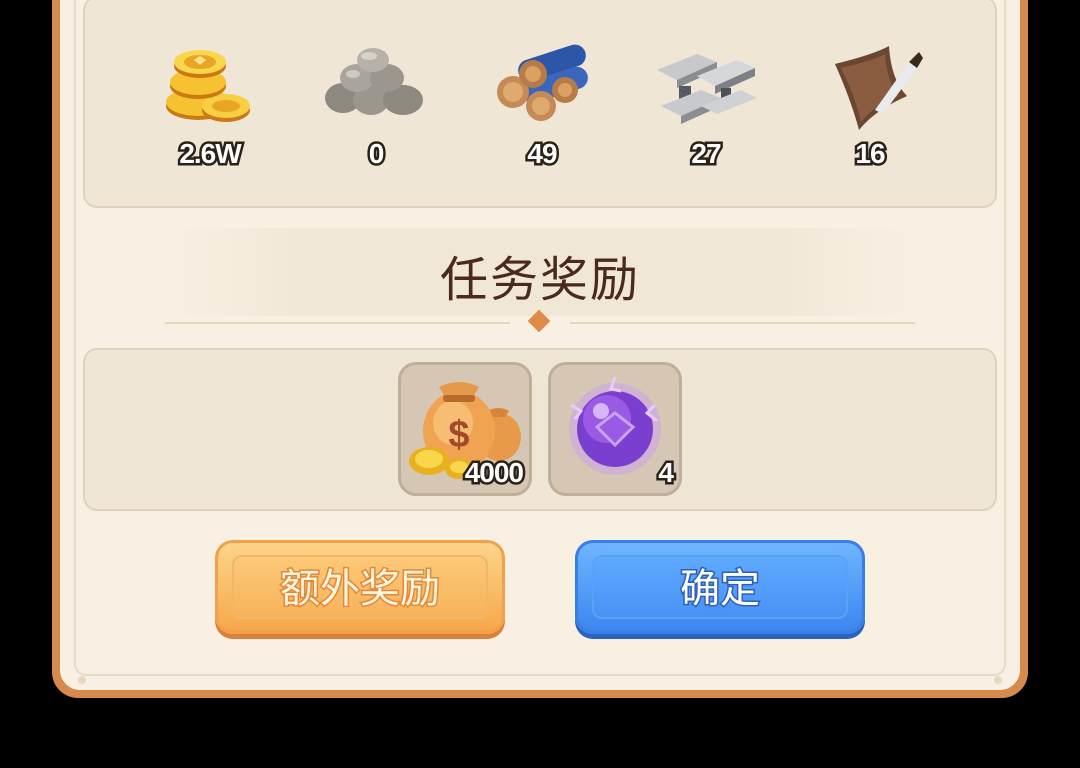  I want to click on resource-stone: 0, so click(376, 106).